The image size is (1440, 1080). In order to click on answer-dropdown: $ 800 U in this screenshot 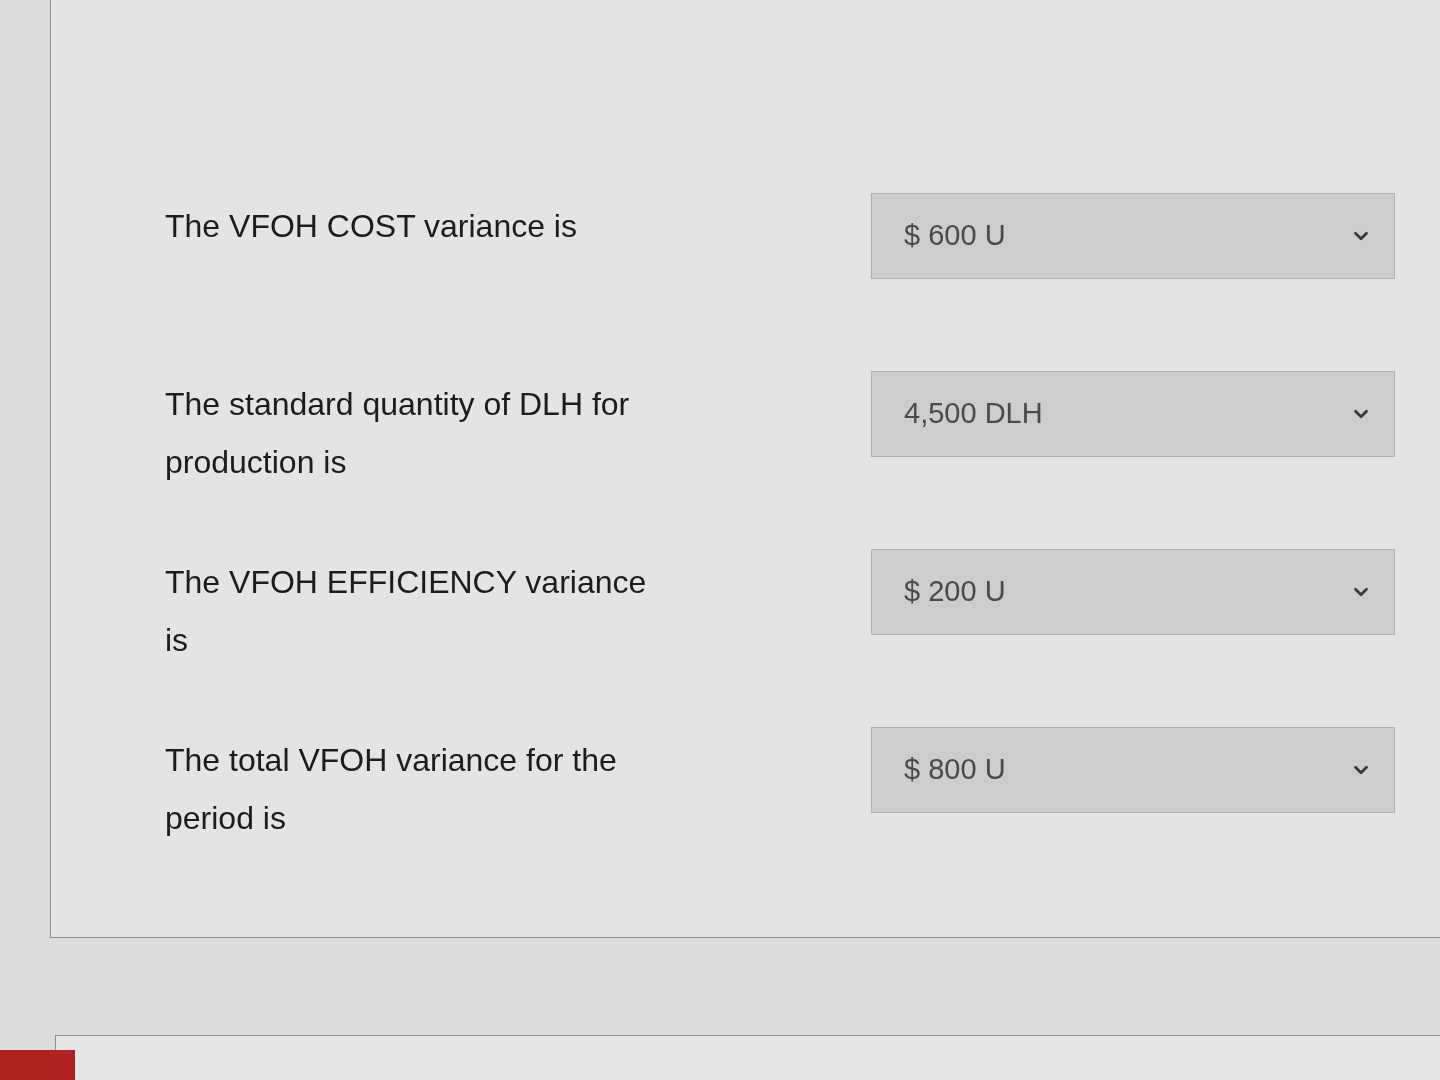, I will do `click(1133, 770)`.